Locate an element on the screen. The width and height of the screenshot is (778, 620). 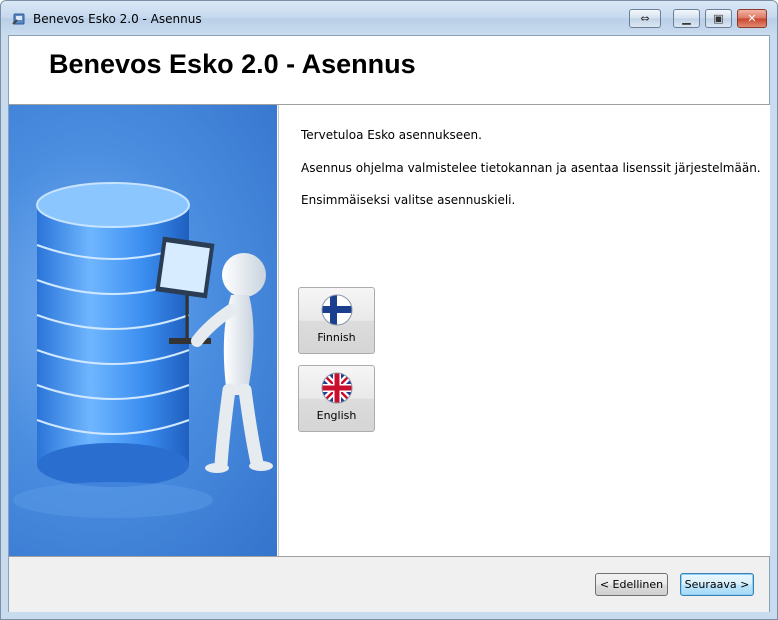
header-banner: Benevos Esko 2.0 - Asennus is located at coordinates (389, 70).